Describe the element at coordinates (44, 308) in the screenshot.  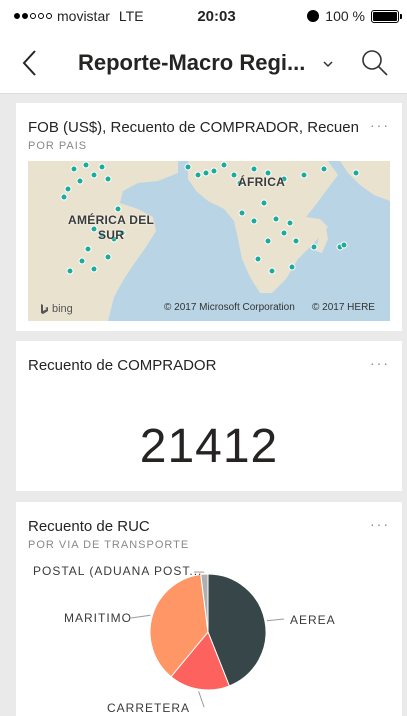
I see `bing-icon` at that location.